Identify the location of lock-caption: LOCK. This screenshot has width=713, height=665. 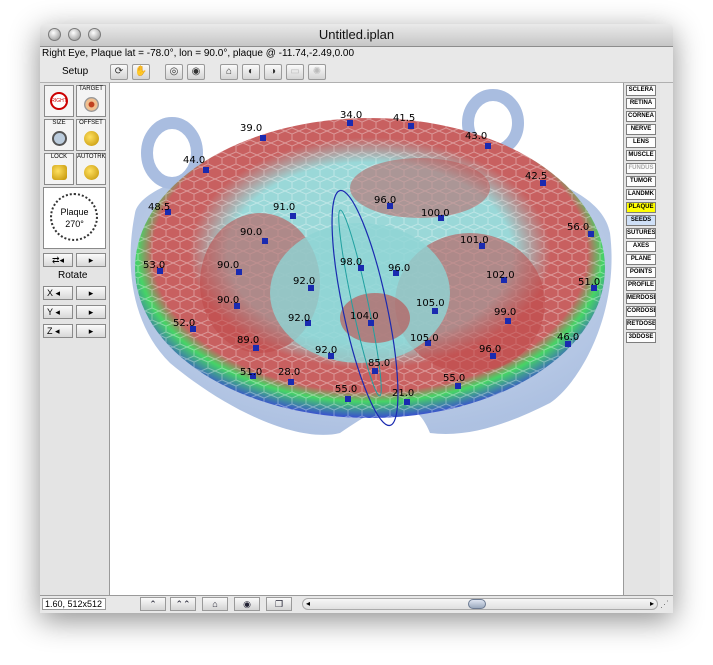
(59, 157).